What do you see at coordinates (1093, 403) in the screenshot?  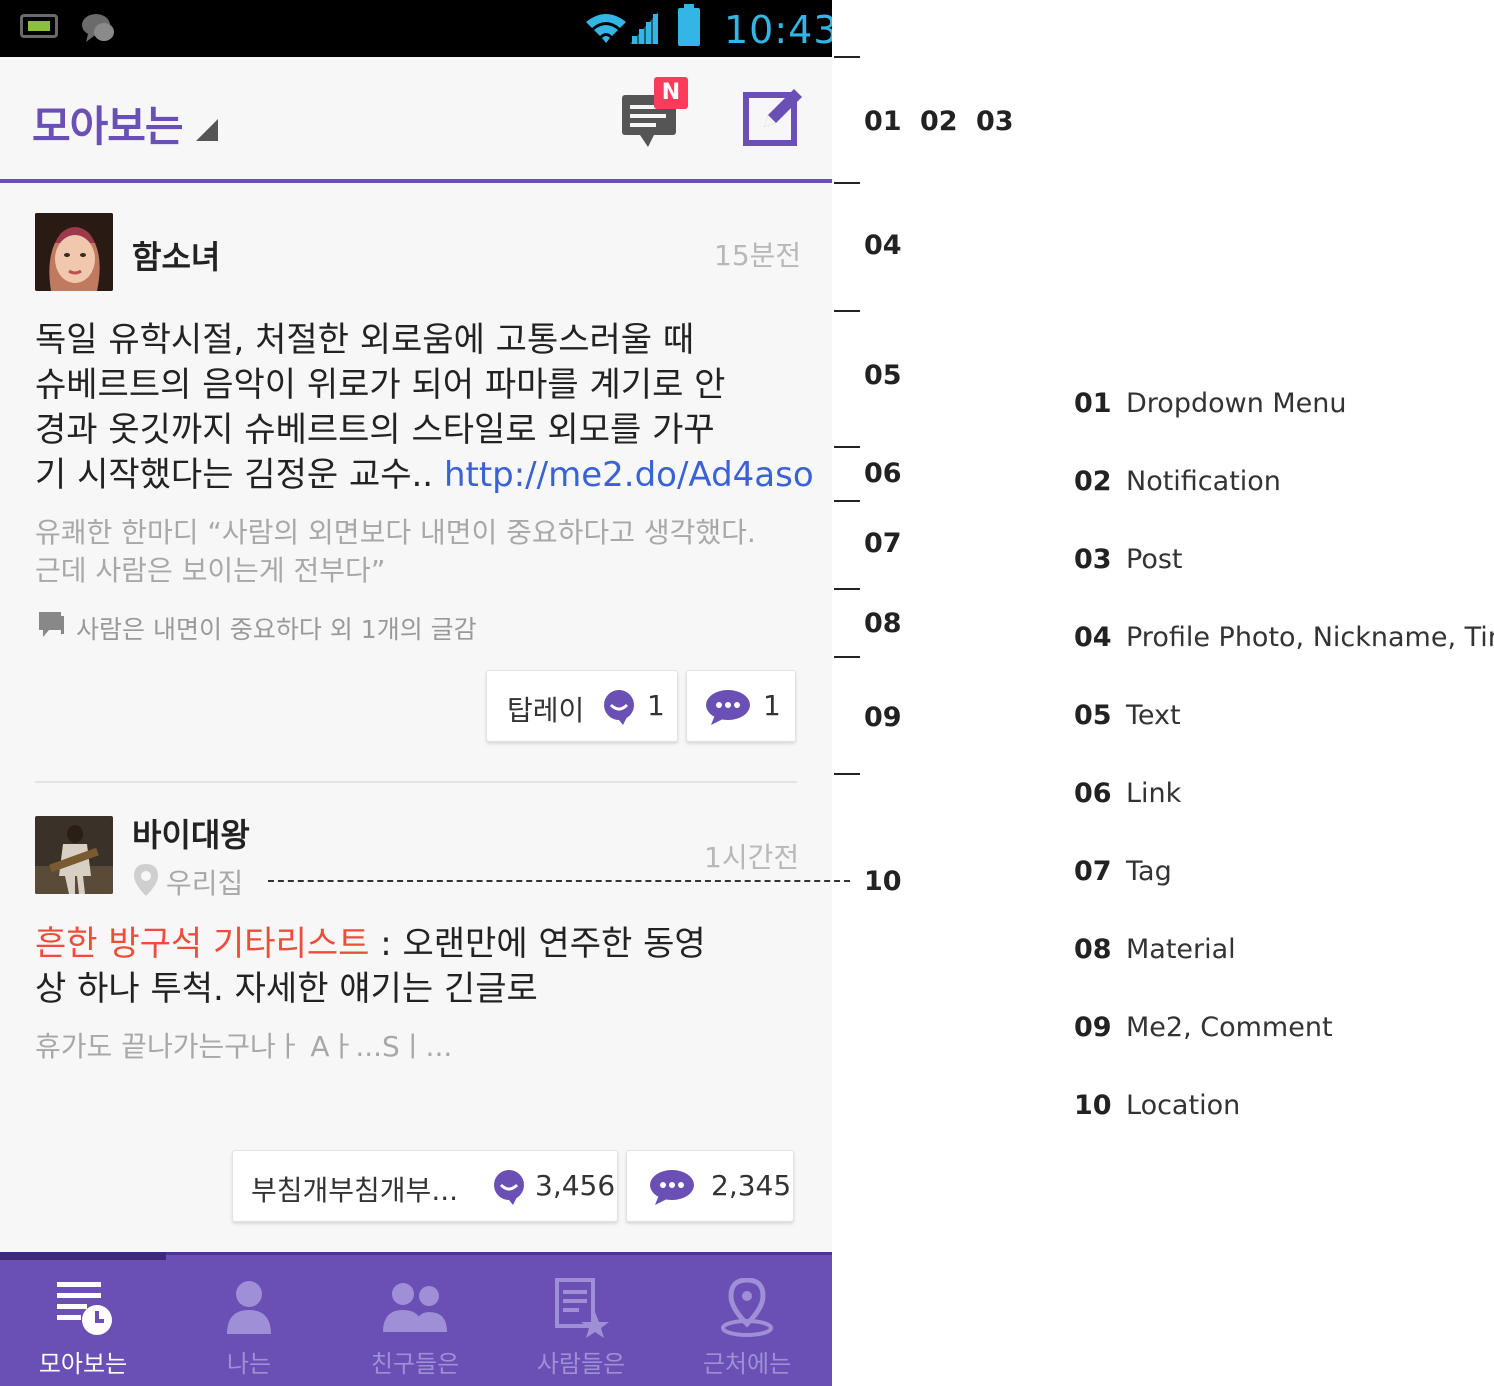 I see `legend-number: 01` at bounding box center [1093, 403].